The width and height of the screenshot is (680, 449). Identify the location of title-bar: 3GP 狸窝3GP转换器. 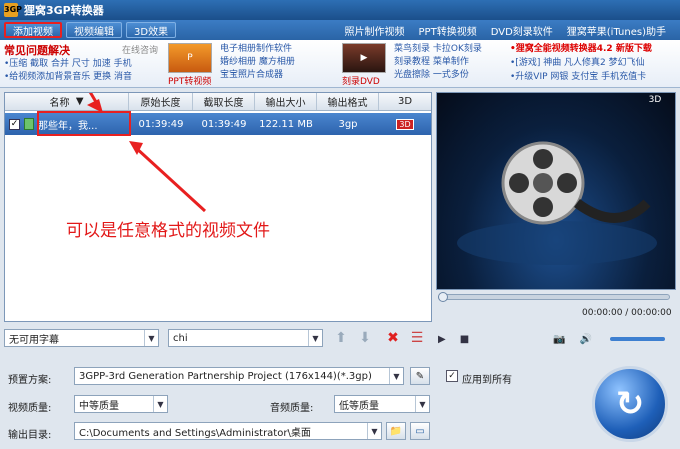
(340, 10).